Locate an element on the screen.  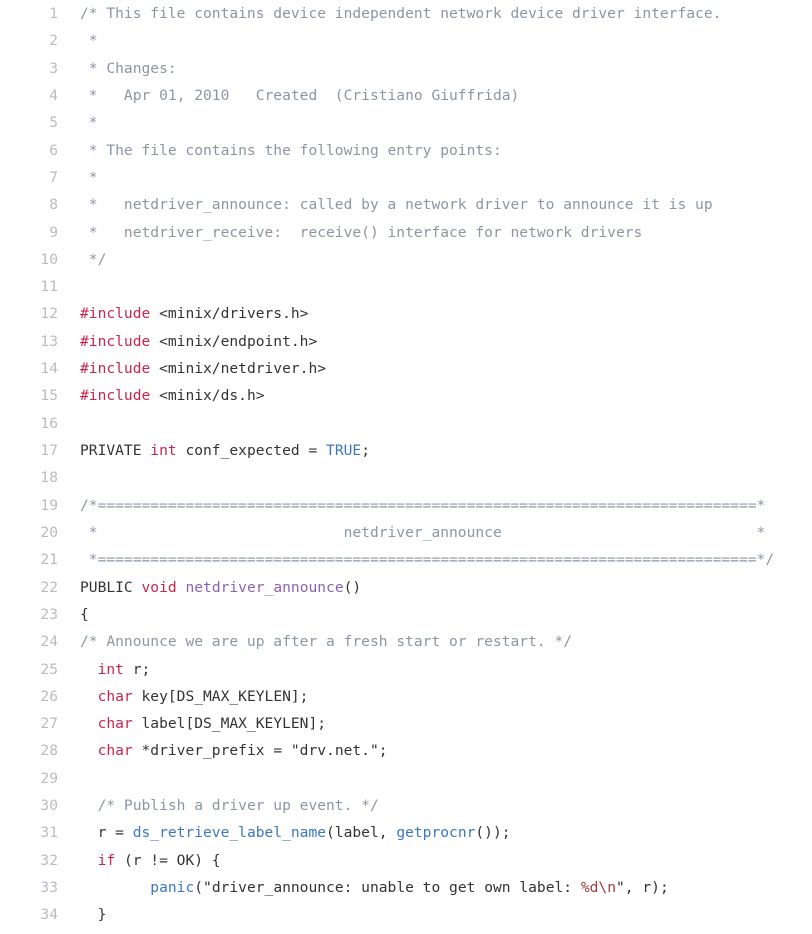
code-line-row: 5 * is located at coordinates (406, 122).